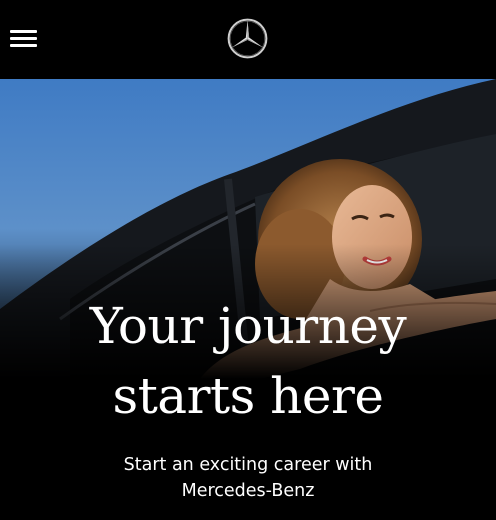 Image resolution: width=496 pixels, height=520 pixels. I want to click on hero-title-line: Your journey, so click(248, 326).